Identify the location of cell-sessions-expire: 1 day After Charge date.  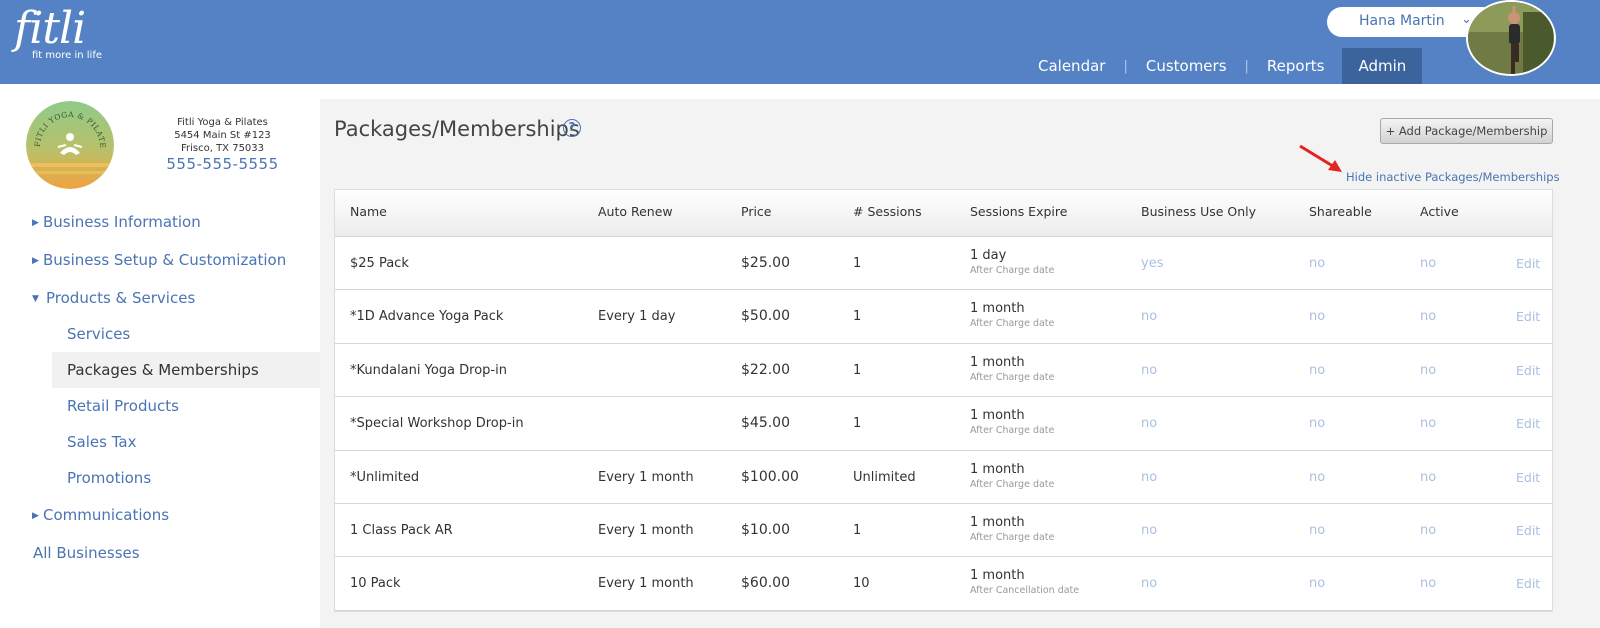
(1012, 263).